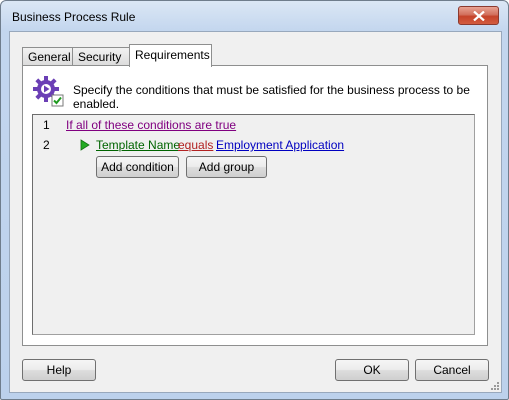 Image resolution: width=509 pixels, height=400 pixels. Describe the element at coordinates (85, 145) in the screenshot. I see `play-icon` at that location.